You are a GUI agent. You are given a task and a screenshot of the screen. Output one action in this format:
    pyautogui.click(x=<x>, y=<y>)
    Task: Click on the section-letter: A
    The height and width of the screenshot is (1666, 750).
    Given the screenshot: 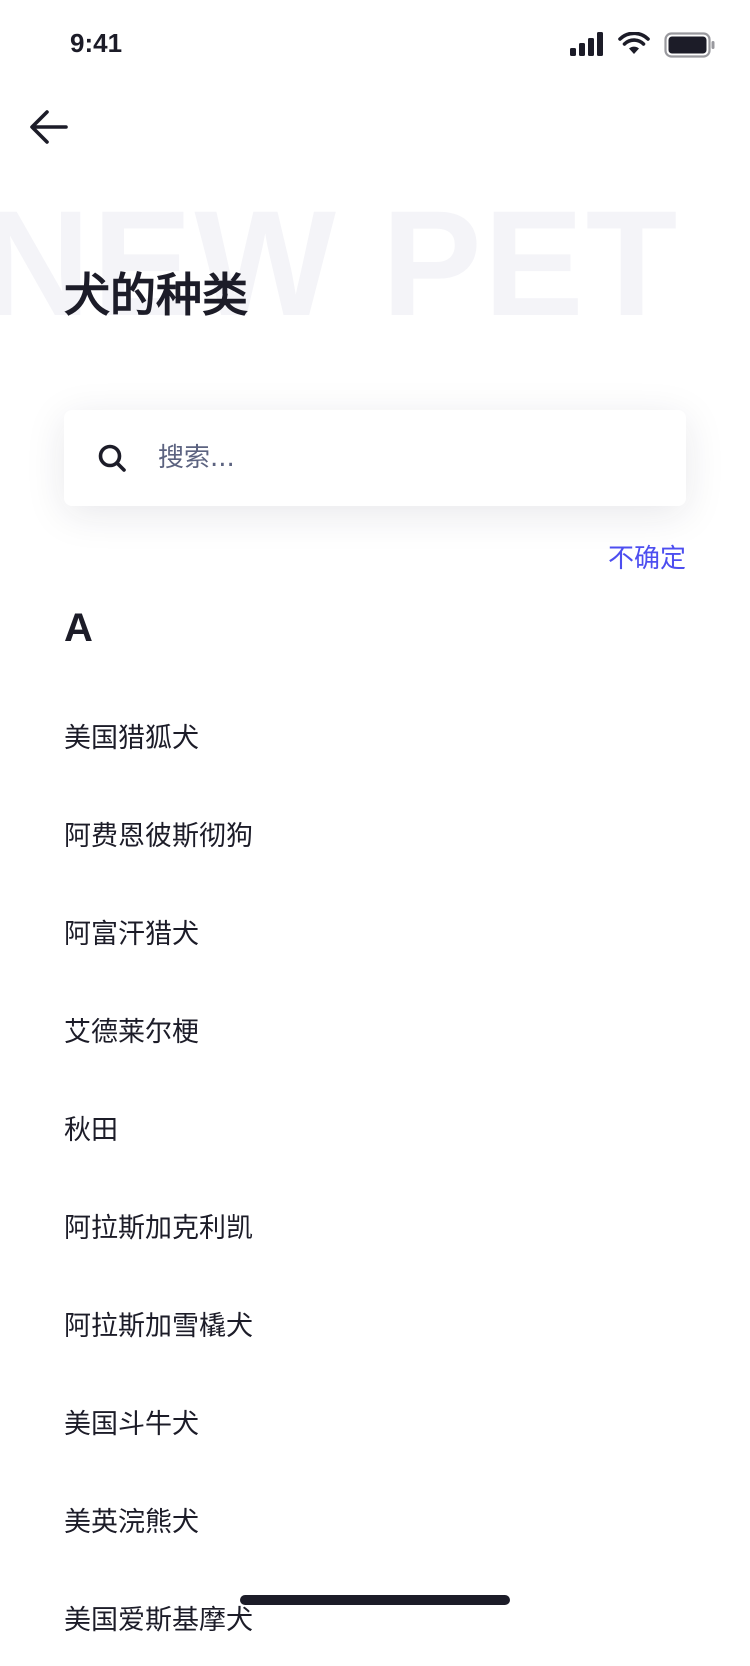 What is the action you would take?
    pyautogui.click(x=78, y=628)
    